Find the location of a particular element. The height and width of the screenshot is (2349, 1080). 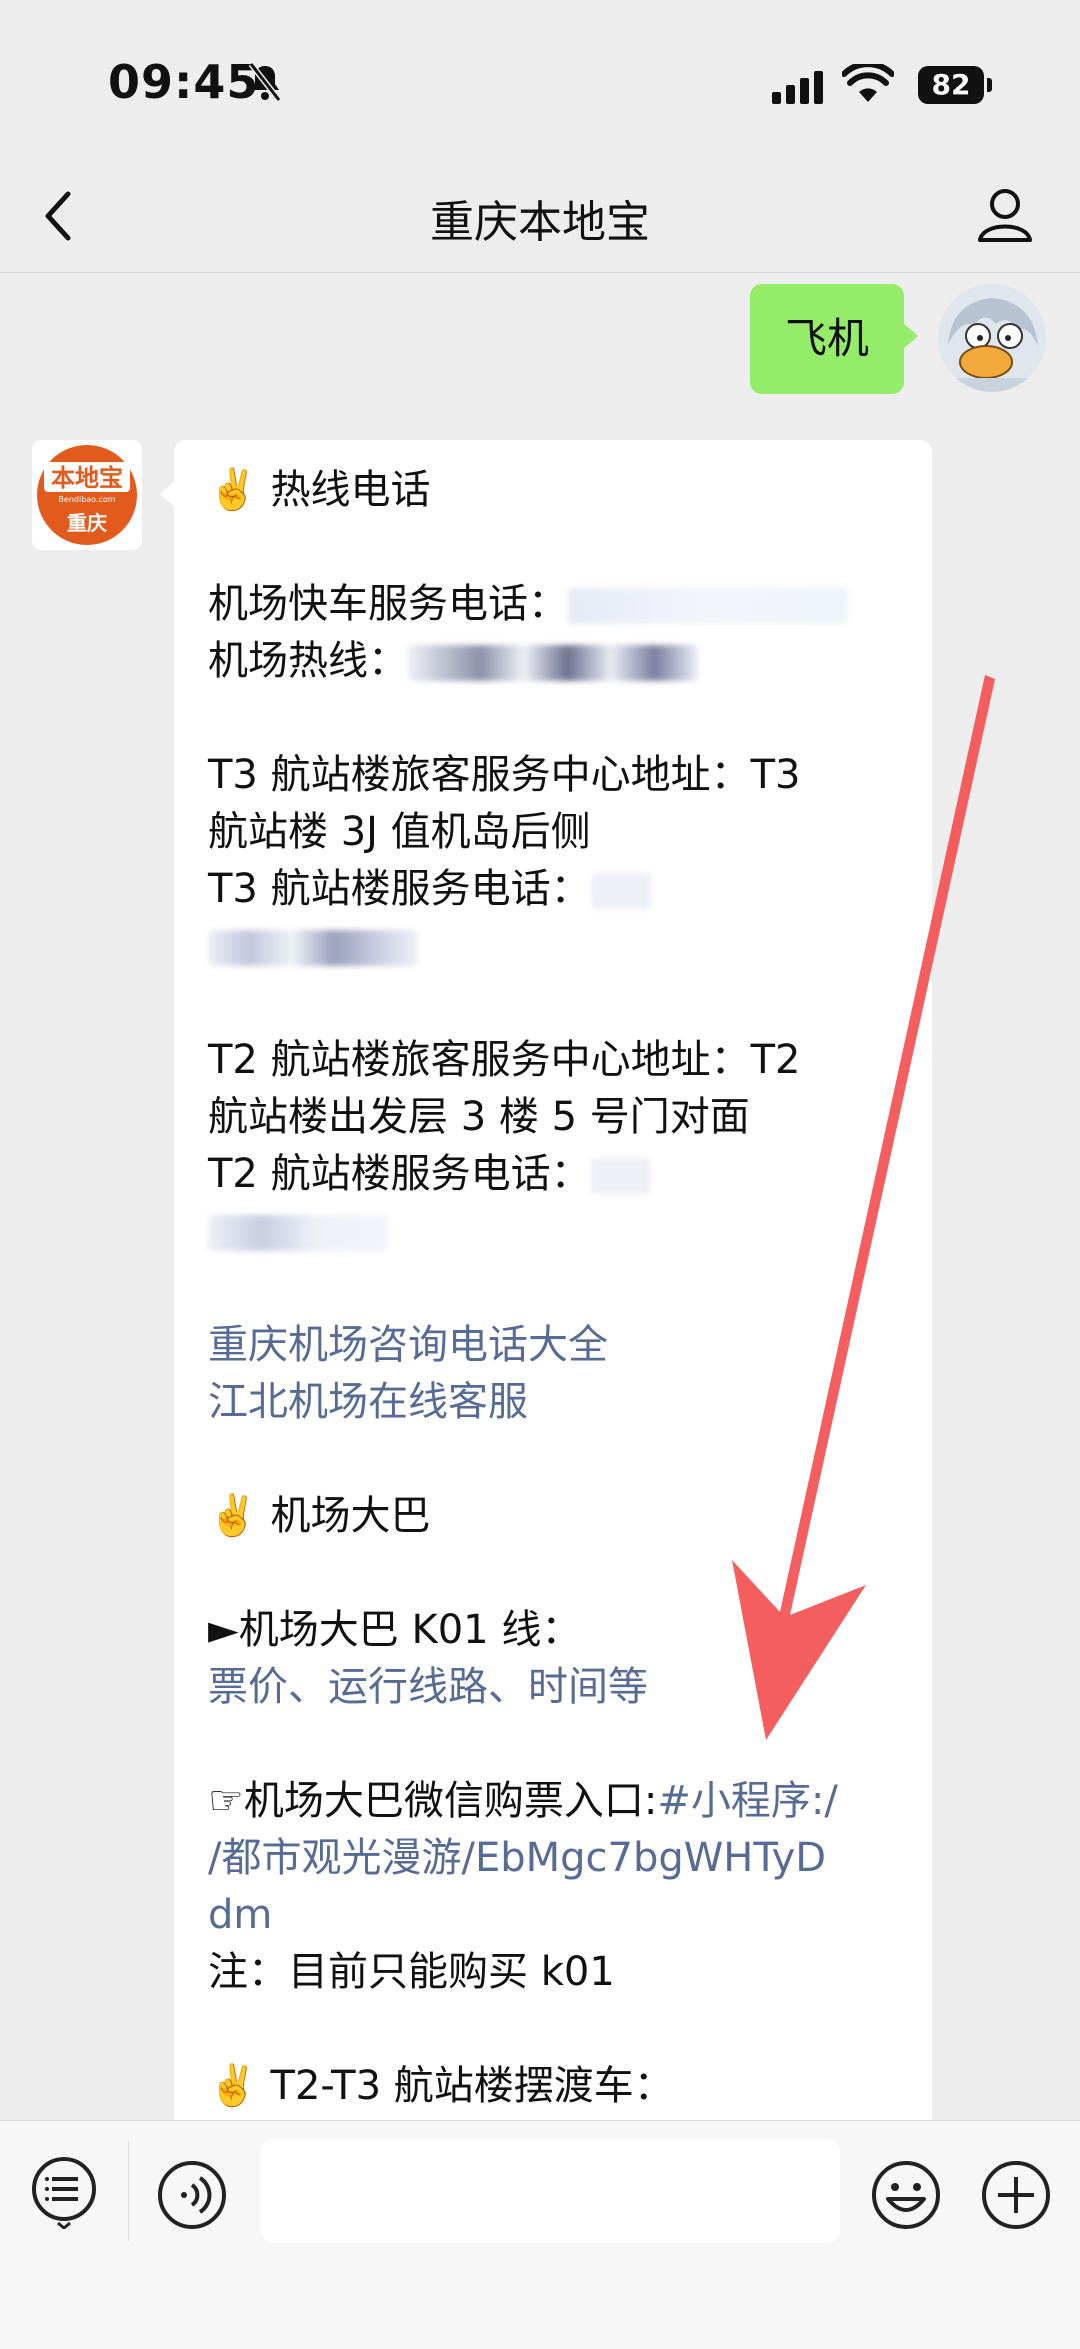

outgoing-message-bubble: 飞机 is located at coordinates (834, 339).